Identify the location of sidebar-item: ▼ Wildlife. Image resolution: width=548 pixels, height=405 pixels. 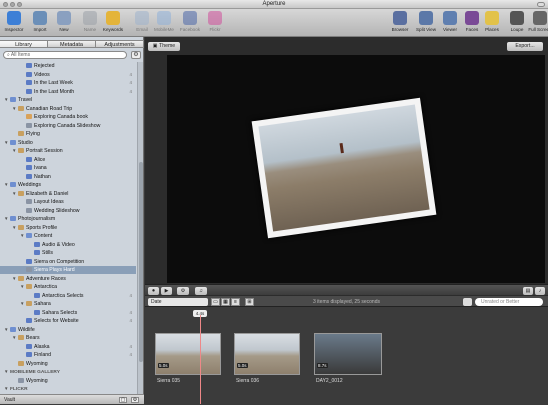
(68, 330).